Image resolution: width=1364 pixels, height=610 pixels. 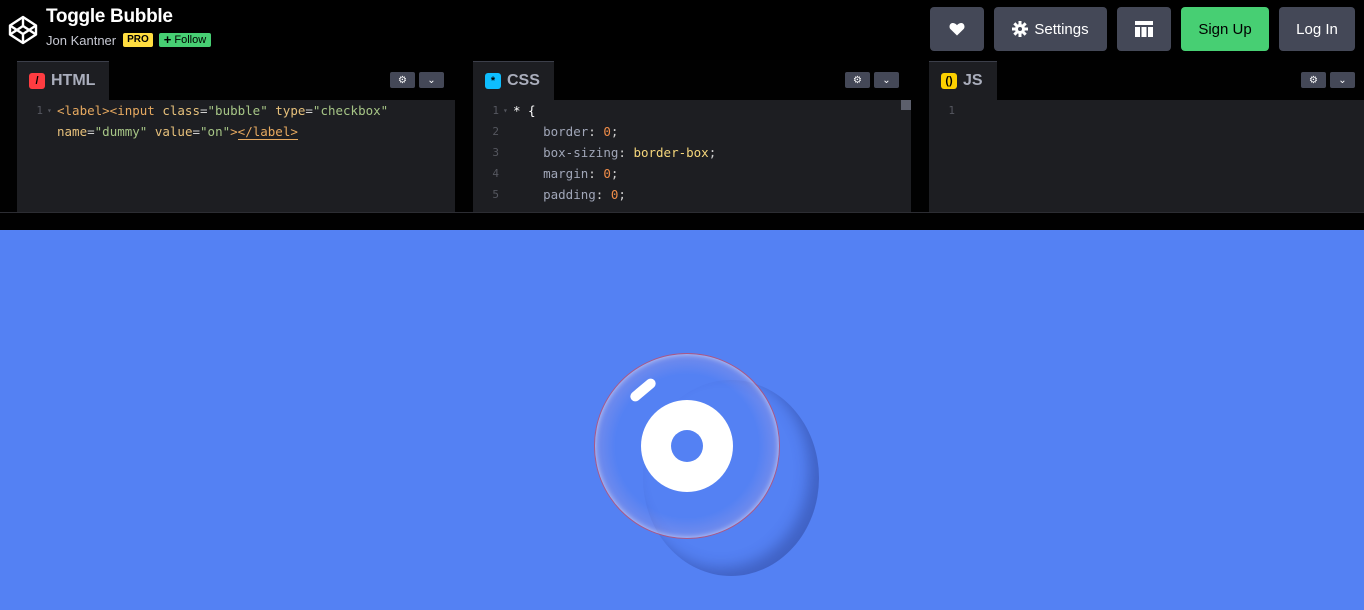 I want to click on js-icon: (), so click(x=949, y=81).